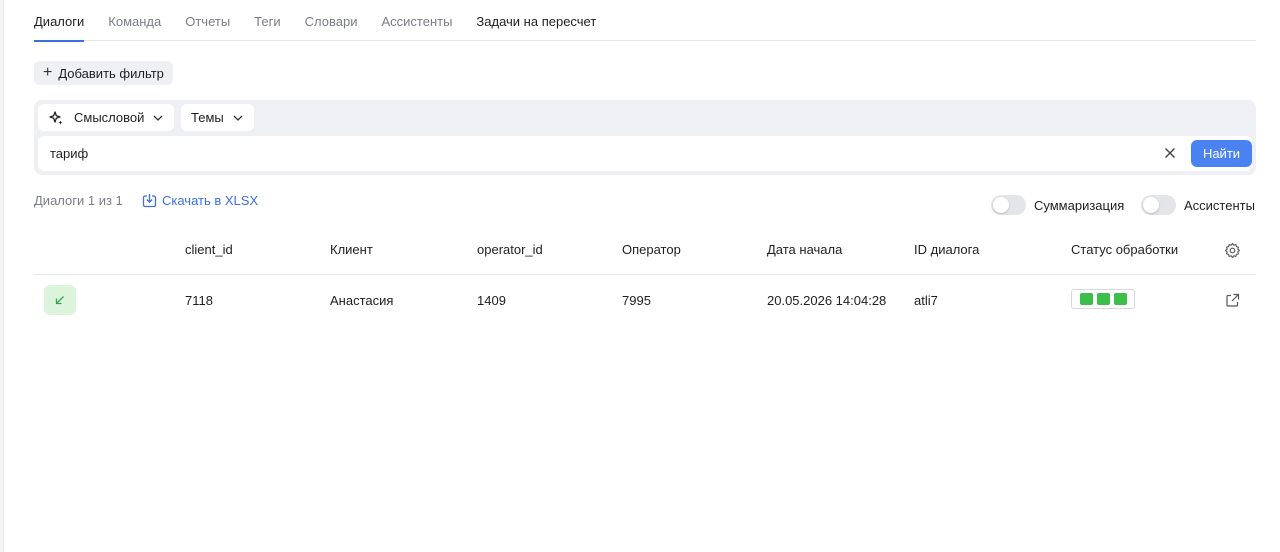  I want to click on cell-client: Анастасия, so click(362, 300).